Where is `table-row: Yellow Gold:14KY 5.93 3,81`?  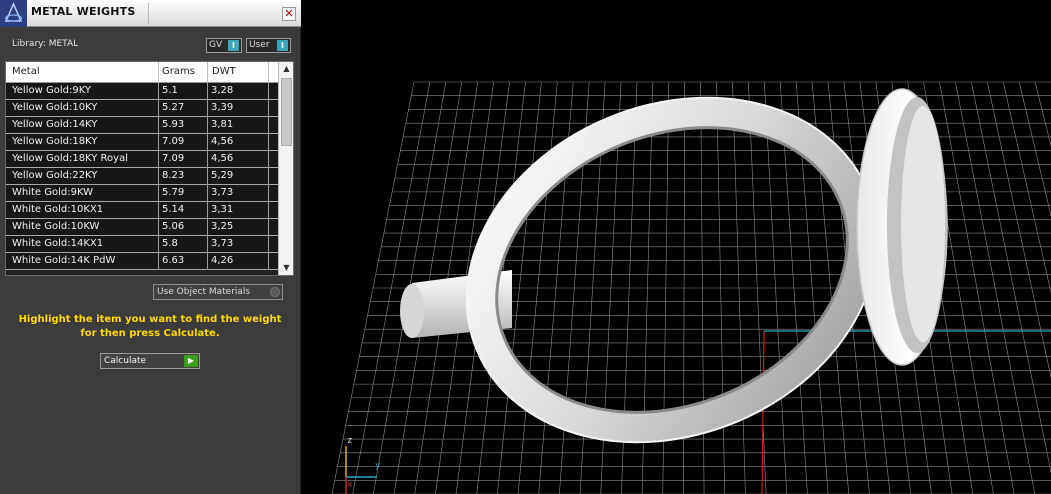 table-row: Yellow Gold:14KY 5.93 3,81 is located at coordinates (142, 125).